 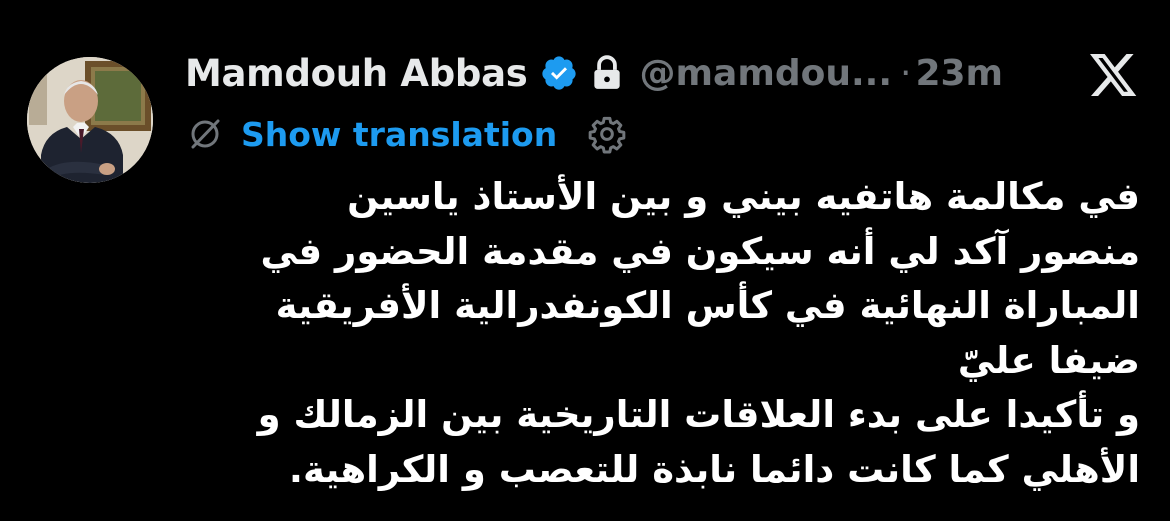 What do you see at coordinates (959, 73) in the screenshot?
I see `post-timestamp: 23m` at bounding box center [959, 73].